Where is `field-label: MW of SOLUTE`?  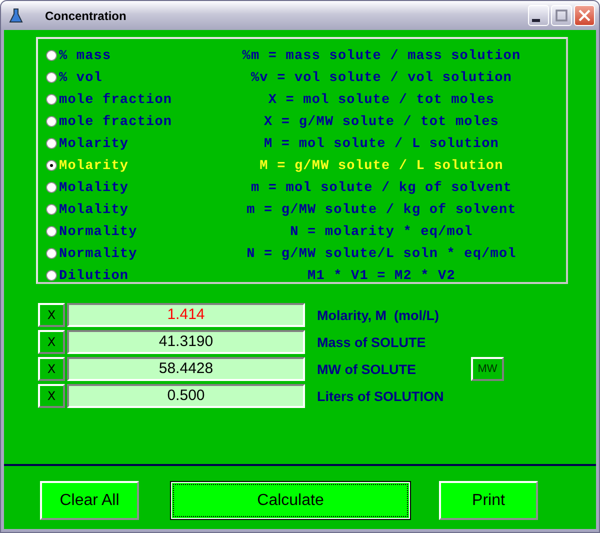
field-label: MW of SOLUTE is located at coordinates (367, 369).